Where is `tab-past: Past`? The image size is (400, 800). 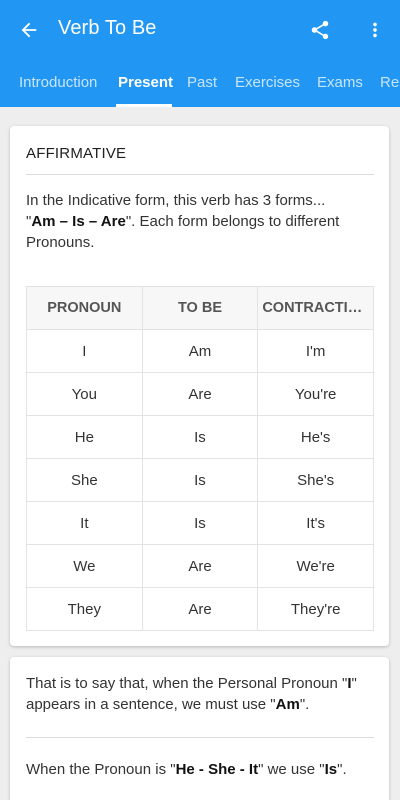 tab-past: Past is located at coordinates (202, 82).